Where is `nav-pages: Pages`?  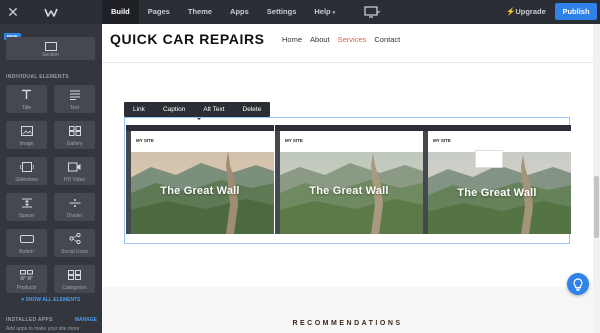 nav-pages: Pages is located at coordinates (159, 12).